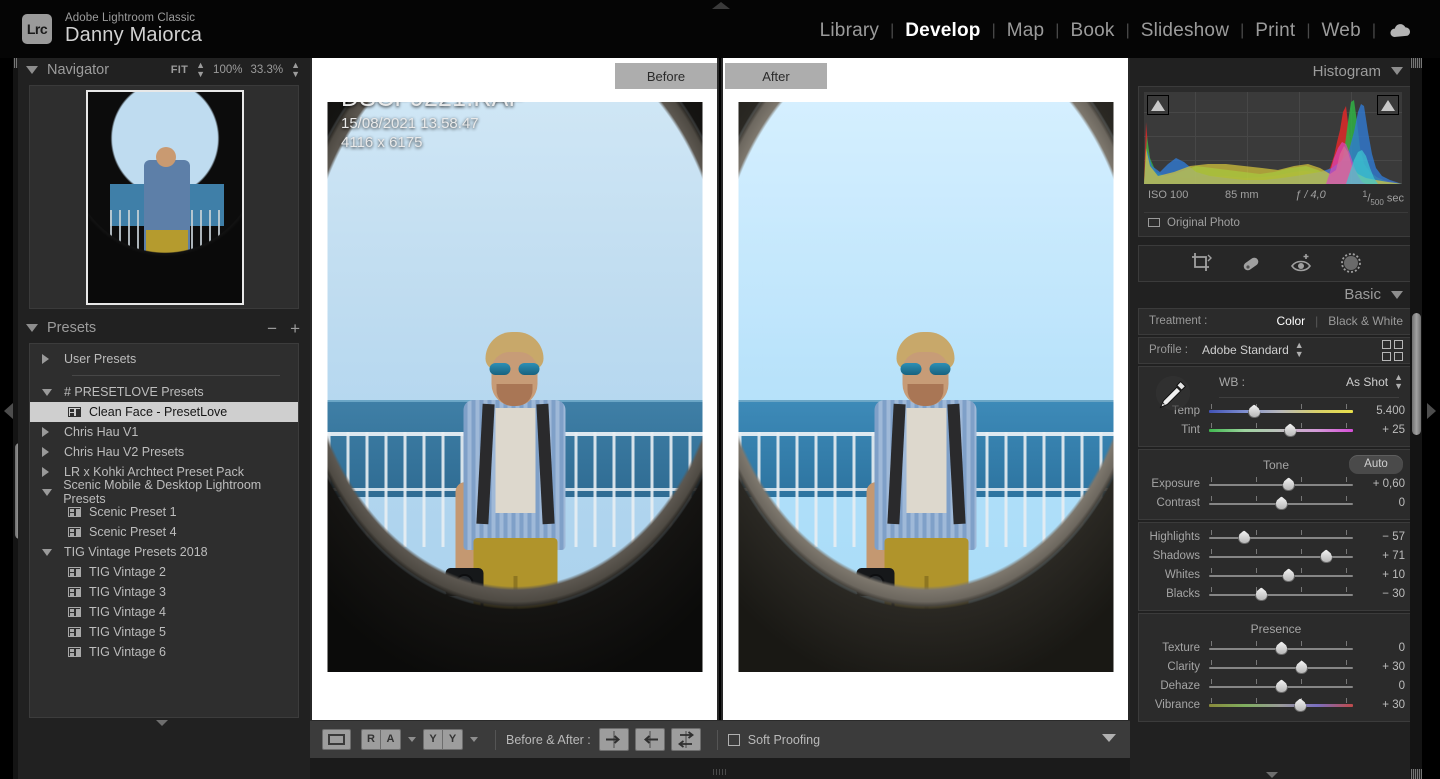  Describe the element at coordinates (1379, 430) in the screenshot. I see `slider-value: + 25` at that location.